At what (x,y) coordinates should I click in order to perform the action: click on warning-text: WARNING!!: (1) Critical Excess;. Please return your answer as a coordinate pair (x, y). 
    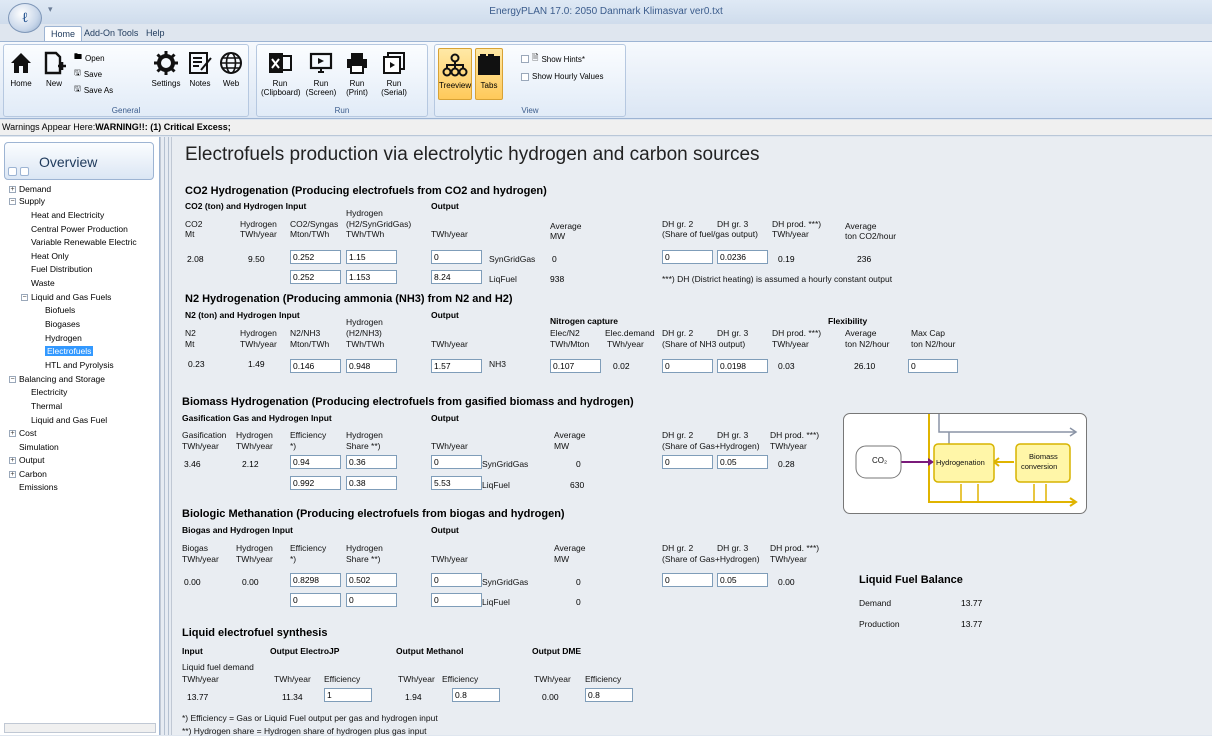
    Looking at the image, I should click on (163, 127).